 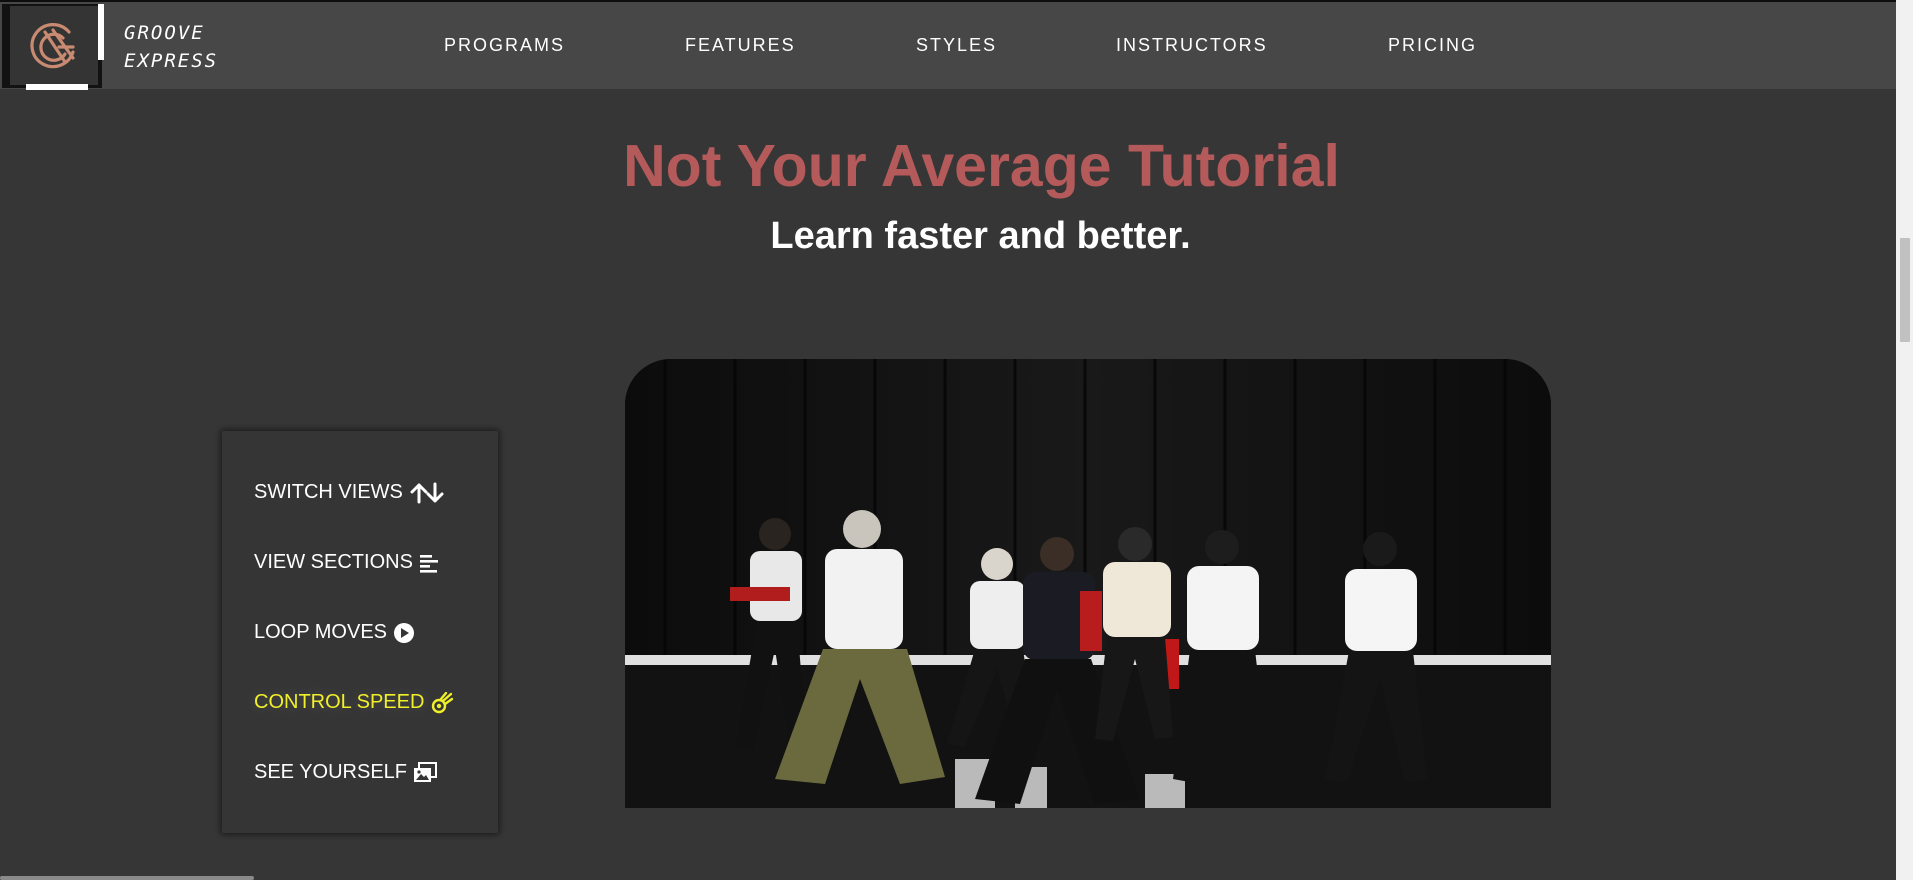 What do you see at coordinates (427, 492) in the screenshot?
I see `up-down-arrows-icon` at bounding box center [427, 492].